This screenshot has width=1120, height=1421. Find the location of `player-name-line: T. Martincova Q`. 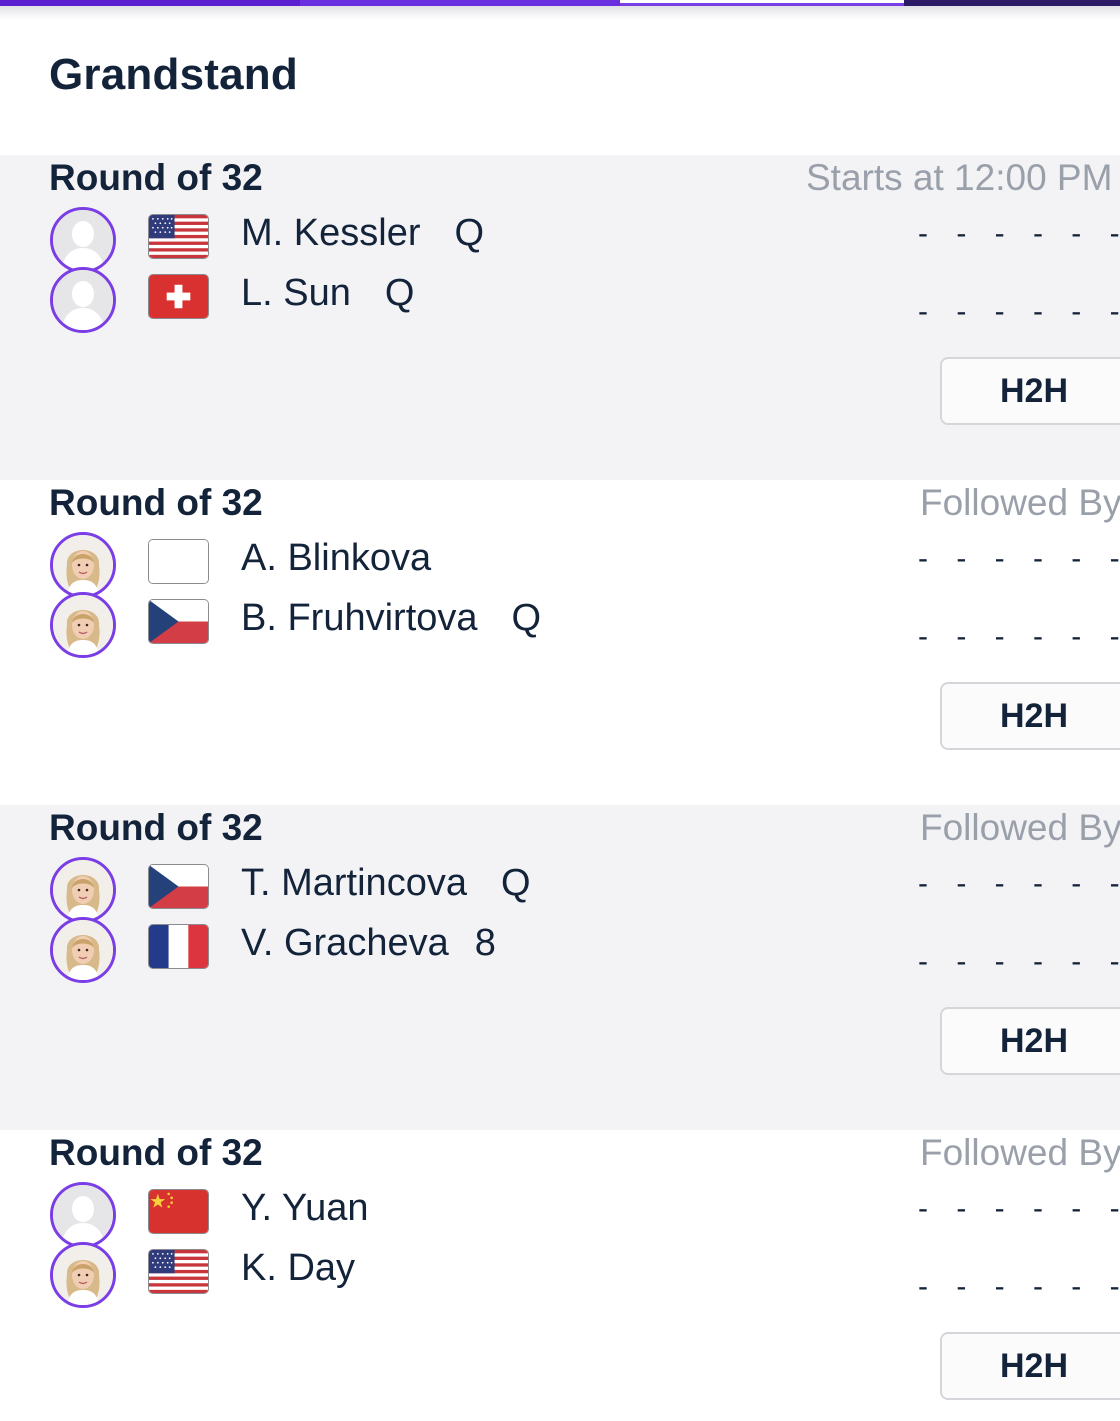

player-name-line: T. Martincova Q is located at coordinates (386, 883).